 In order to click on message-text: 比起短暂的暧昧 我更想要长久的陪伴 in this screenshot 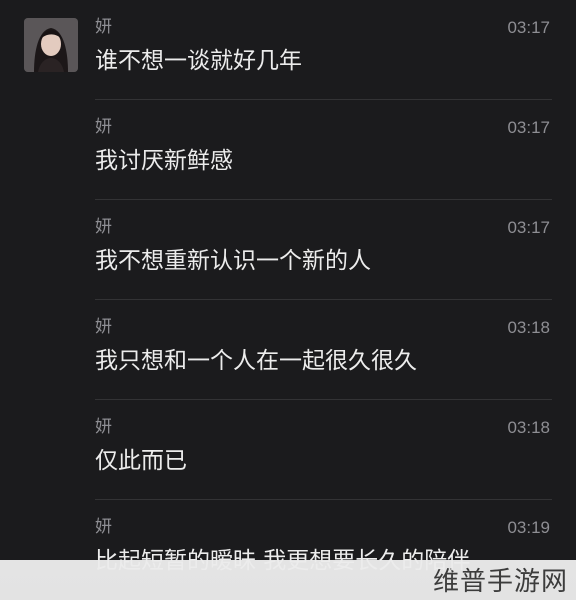, I will do `click(283, 561)`.